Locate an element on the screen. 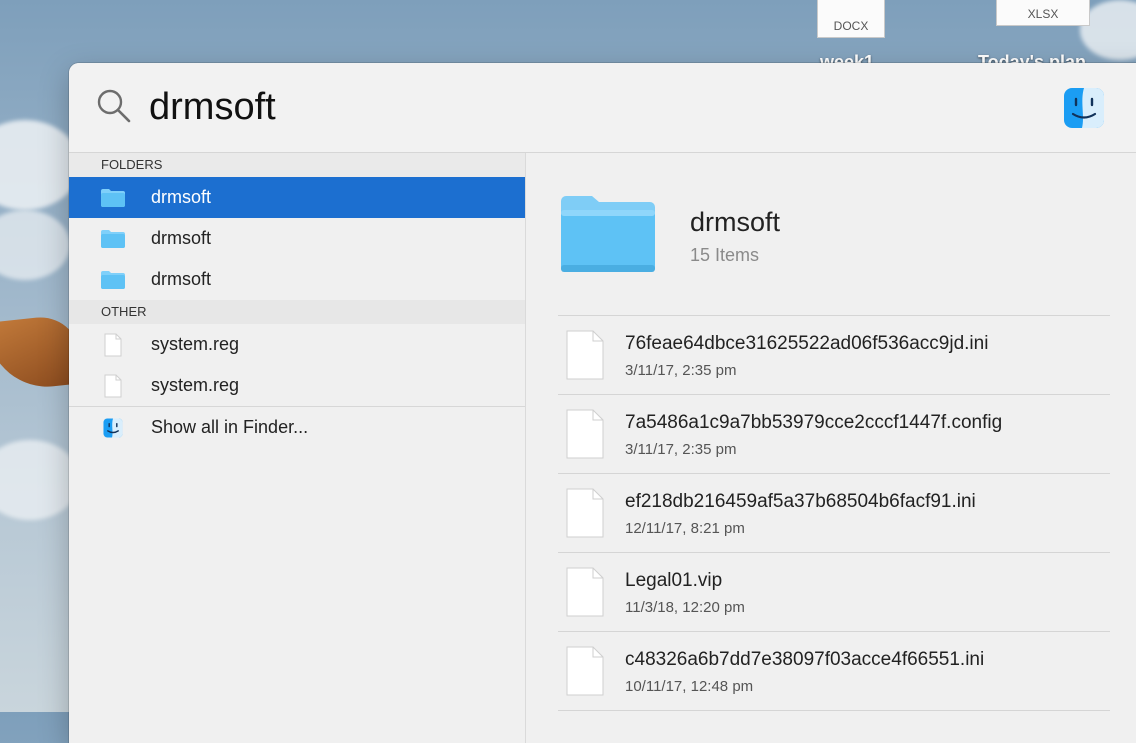  search-input is located at coordinates (589, 107).